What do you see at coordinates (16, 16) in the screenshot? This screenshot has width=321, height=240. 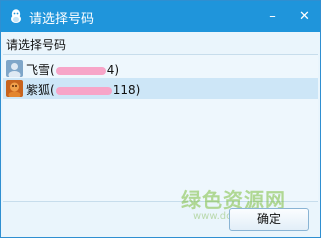 I see `qq-penguin-icon` at bounding box center [16, 16].